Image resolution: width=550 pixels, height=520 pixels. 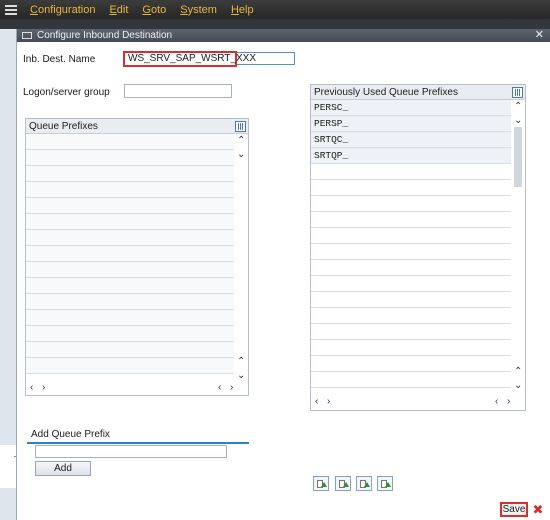 I want to click on queue-prefixes-horizontal-scrollbar: ‹ › ‹ ›, so click(x=137, y=388).